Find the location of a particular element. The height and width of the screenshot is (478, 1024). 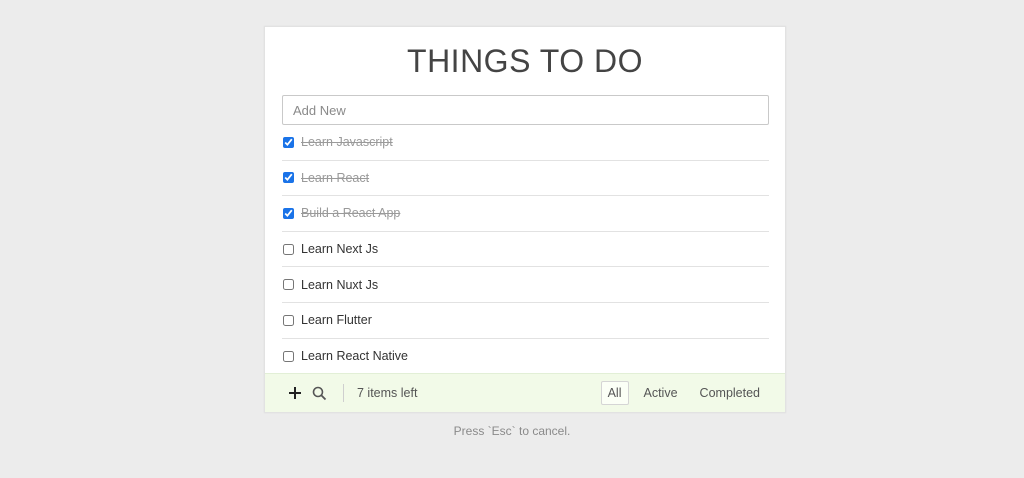

todo-item: Learn Next Js is located at coordinates (525, 250).